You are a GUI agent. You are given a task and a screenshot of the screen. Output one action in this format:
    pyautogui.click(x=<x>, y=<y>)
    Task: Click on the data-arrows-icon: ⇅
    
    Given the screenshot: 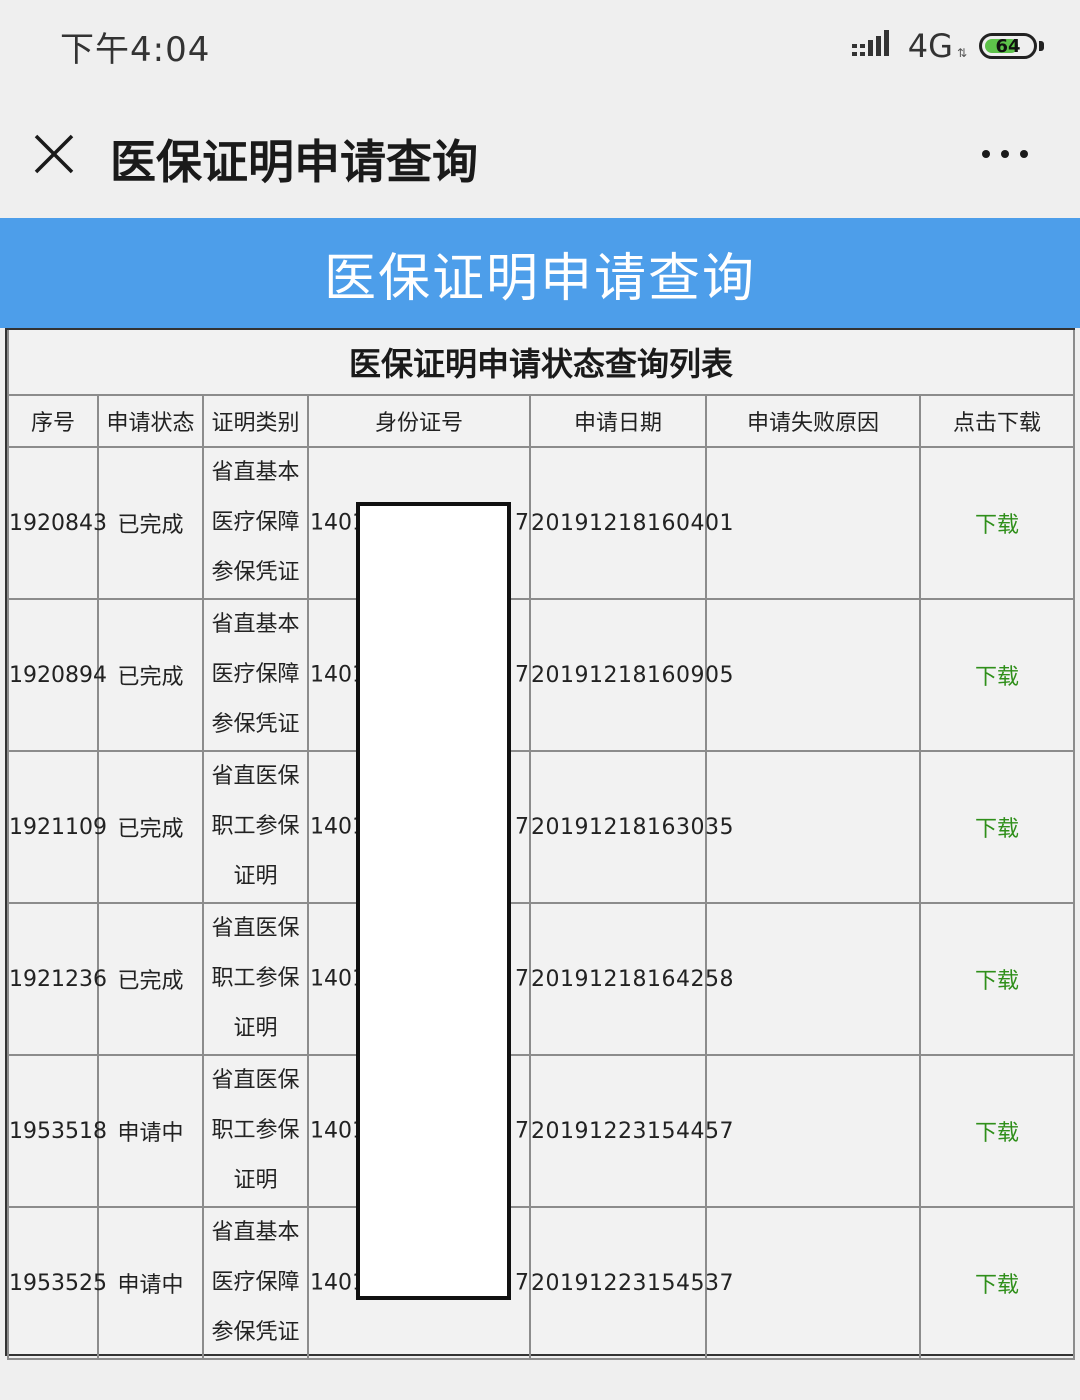 What is the action you would take?
    pyautogui.click(x=961, y=53)
    